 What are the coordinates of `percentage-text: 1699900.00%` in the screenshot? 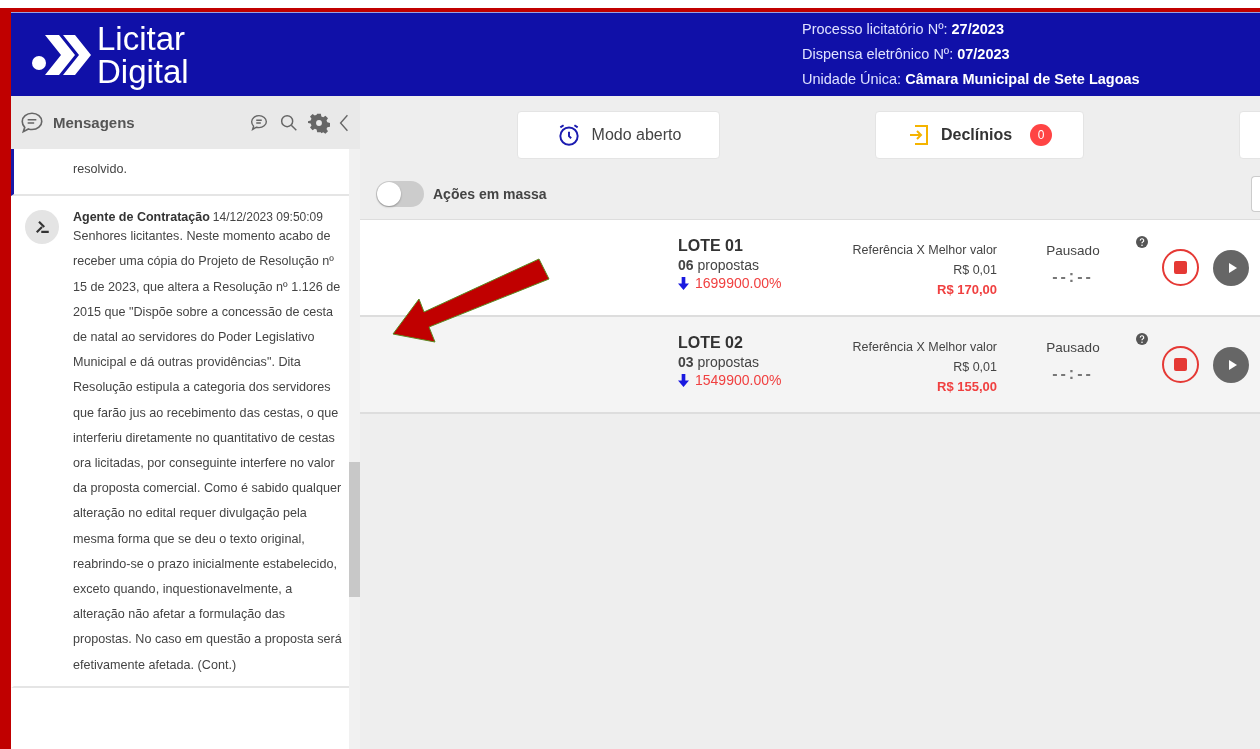 It's located at (738, 283).